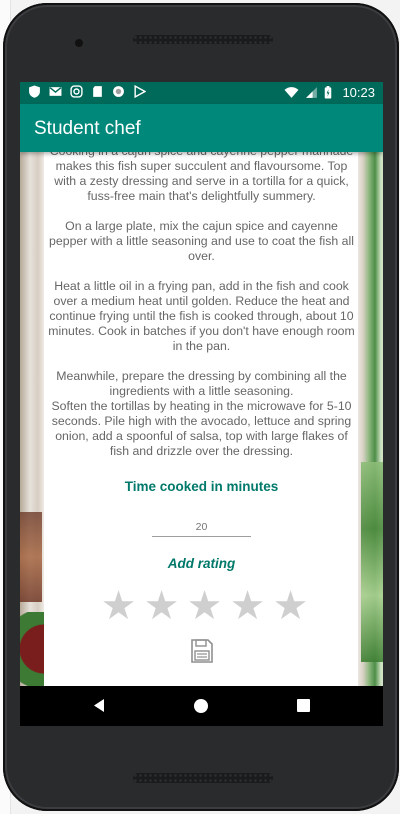 This screenshot has width=400, height=814. I want to click on rating-star-3: ★, so click(204, 606).